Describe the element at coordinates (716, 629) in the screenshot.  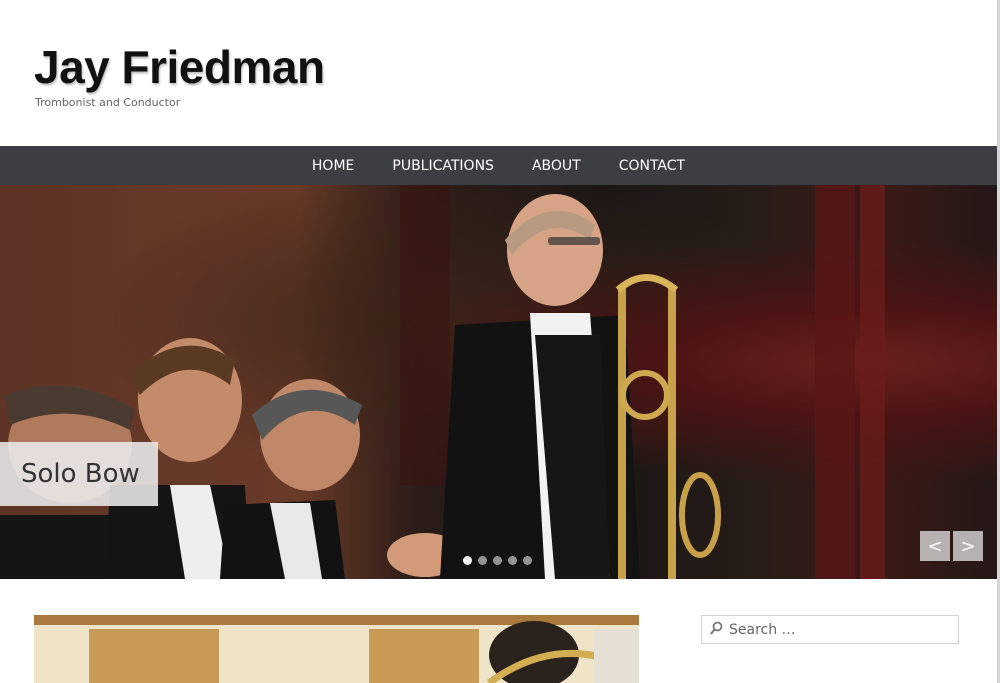
I see `search-icon` at that location.